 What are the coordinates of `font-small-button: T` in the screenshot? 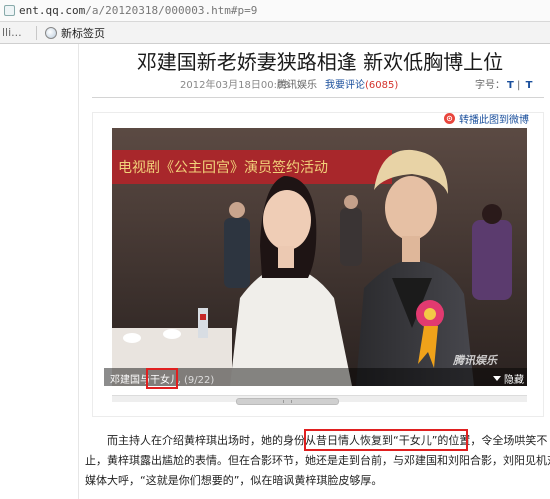 It's located at (529, 85).